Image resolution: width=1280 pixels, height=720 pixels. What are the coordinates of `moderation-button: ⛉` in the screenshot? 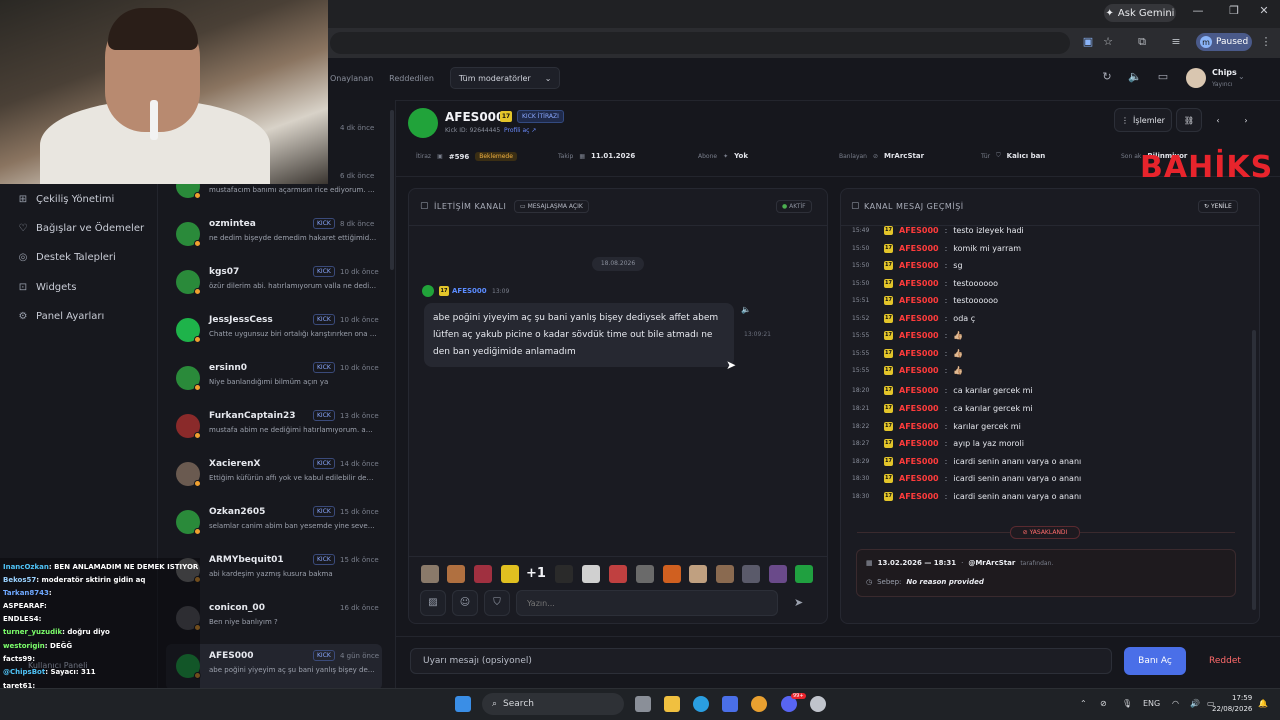 It's located at (497, 603).